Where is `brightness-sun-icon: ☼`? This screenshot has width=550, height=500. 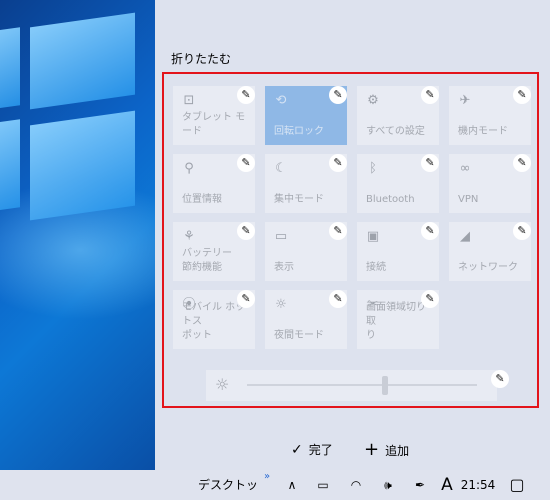 brightness-sun-icon: ☼ is located at coordinates (222, 384).